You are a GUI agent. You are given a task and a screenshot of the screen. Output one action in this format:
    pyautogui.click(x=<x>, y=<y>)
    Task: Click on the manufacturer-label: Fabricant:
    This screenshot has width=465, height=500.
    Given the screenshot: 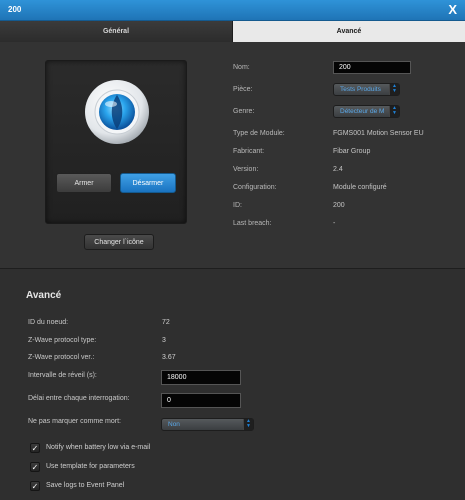 What is the action you would take?
    pyautogui.click(x=249, y=151)
    